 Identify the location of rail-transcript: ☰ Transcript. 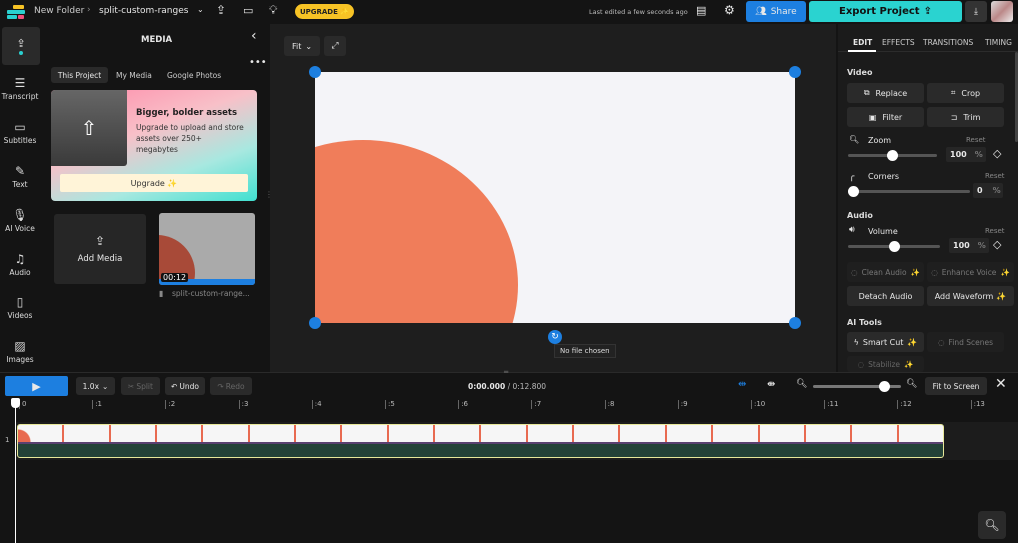
(20, 88).